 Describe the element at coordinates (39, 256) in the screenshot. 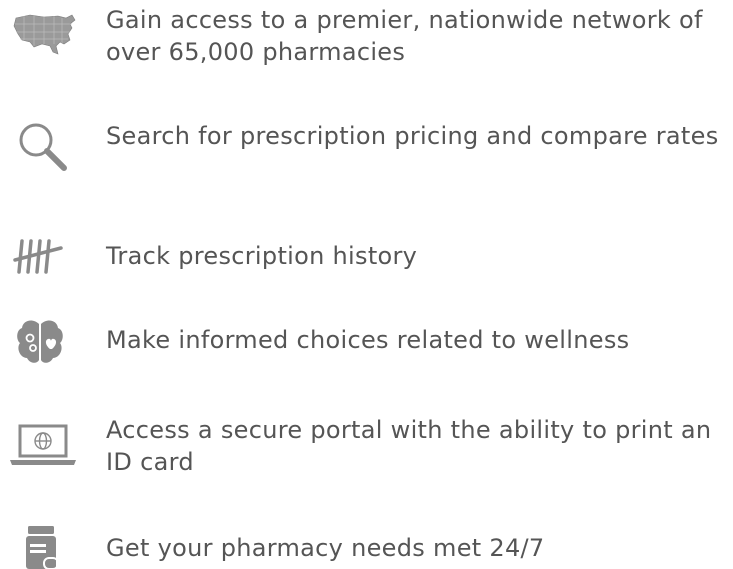

I see `tally-marks-icon` at that location.